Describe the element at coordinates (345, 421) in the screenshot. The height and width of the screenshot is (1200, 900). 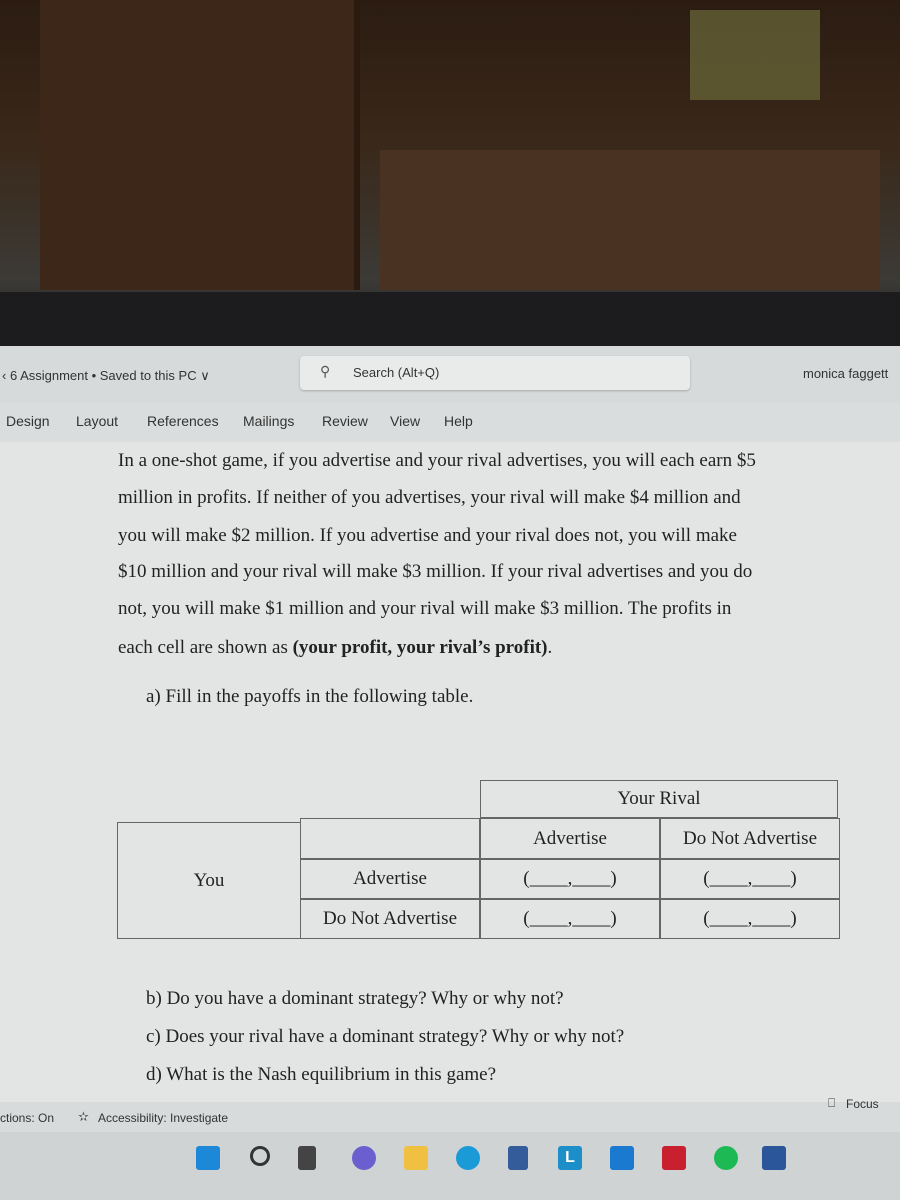
I see `tab-review: Review` at that location.